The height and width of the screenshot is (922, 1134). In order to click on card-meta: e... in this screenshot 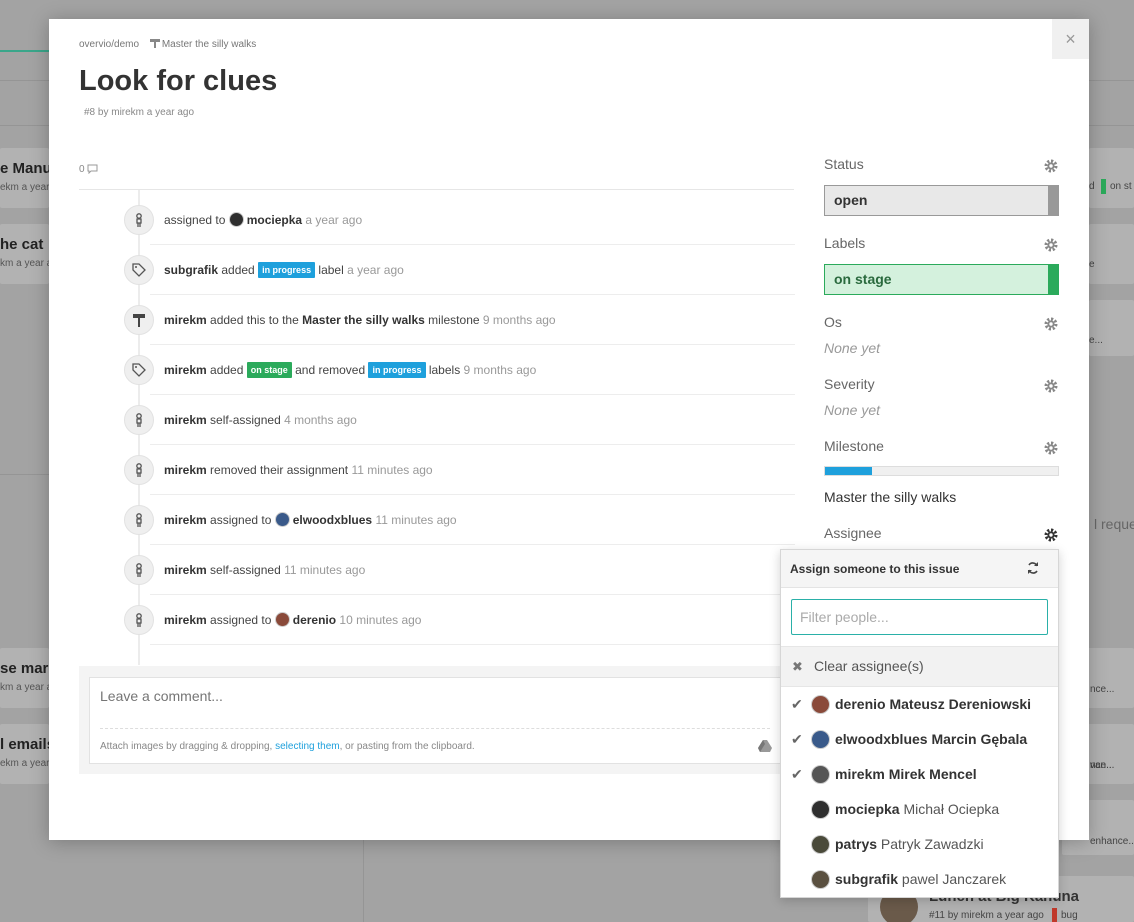, I will do `click(1096, 340)`.